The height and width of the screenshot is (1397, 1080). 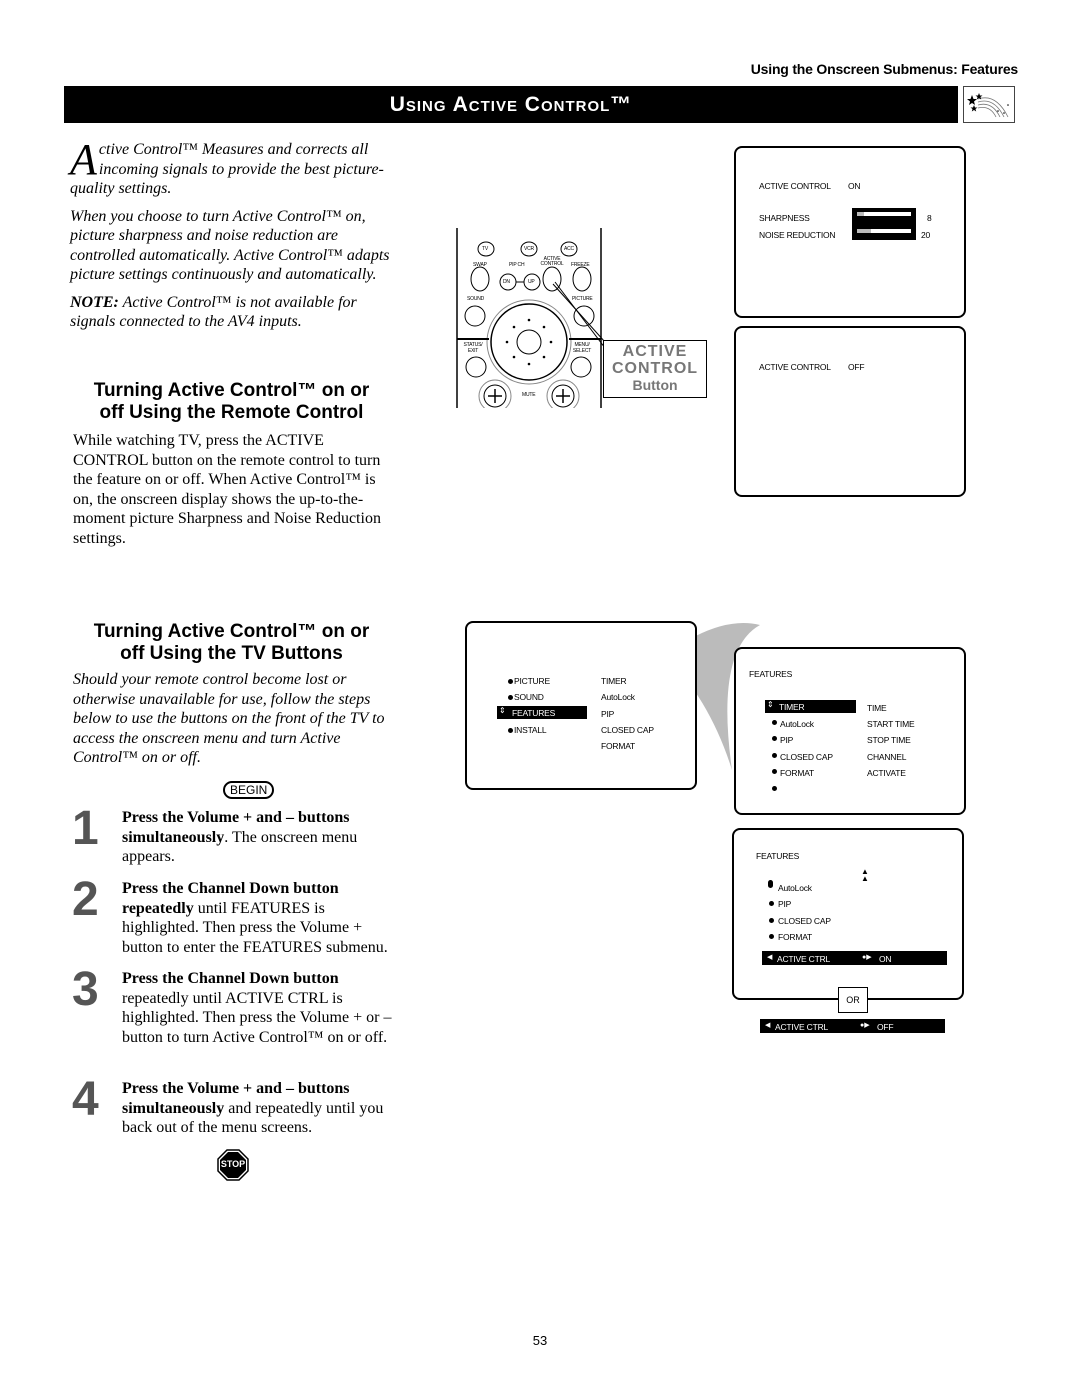 I want to click on menu-item-features-highlight: ⇕ FEATURES, so click(x=542, y=712).